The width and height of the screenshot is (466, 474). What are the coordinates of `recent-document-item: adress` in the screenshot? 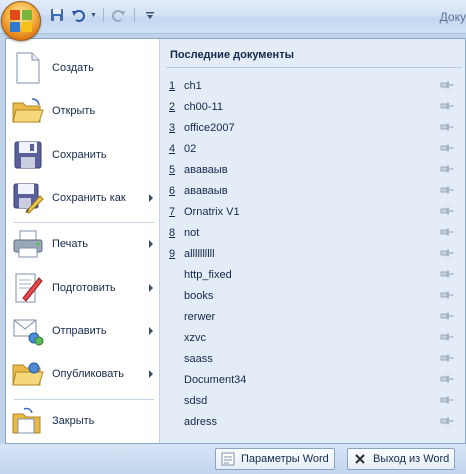 It's located at (313, 421).